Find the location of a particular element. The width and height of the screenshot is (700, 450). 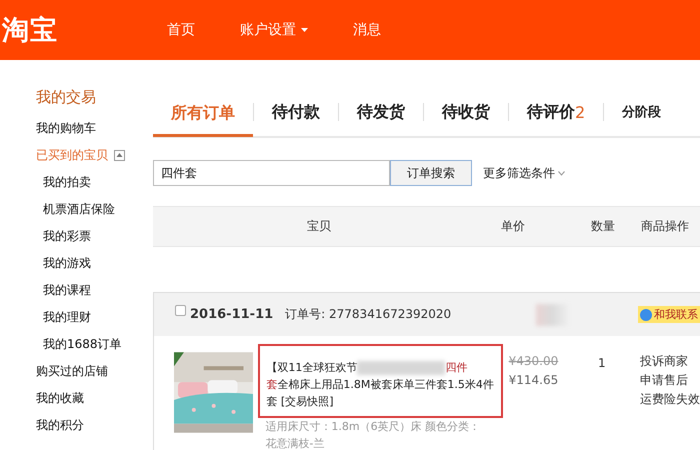

tab: 分阶段 is located at coordinates (642, 112).